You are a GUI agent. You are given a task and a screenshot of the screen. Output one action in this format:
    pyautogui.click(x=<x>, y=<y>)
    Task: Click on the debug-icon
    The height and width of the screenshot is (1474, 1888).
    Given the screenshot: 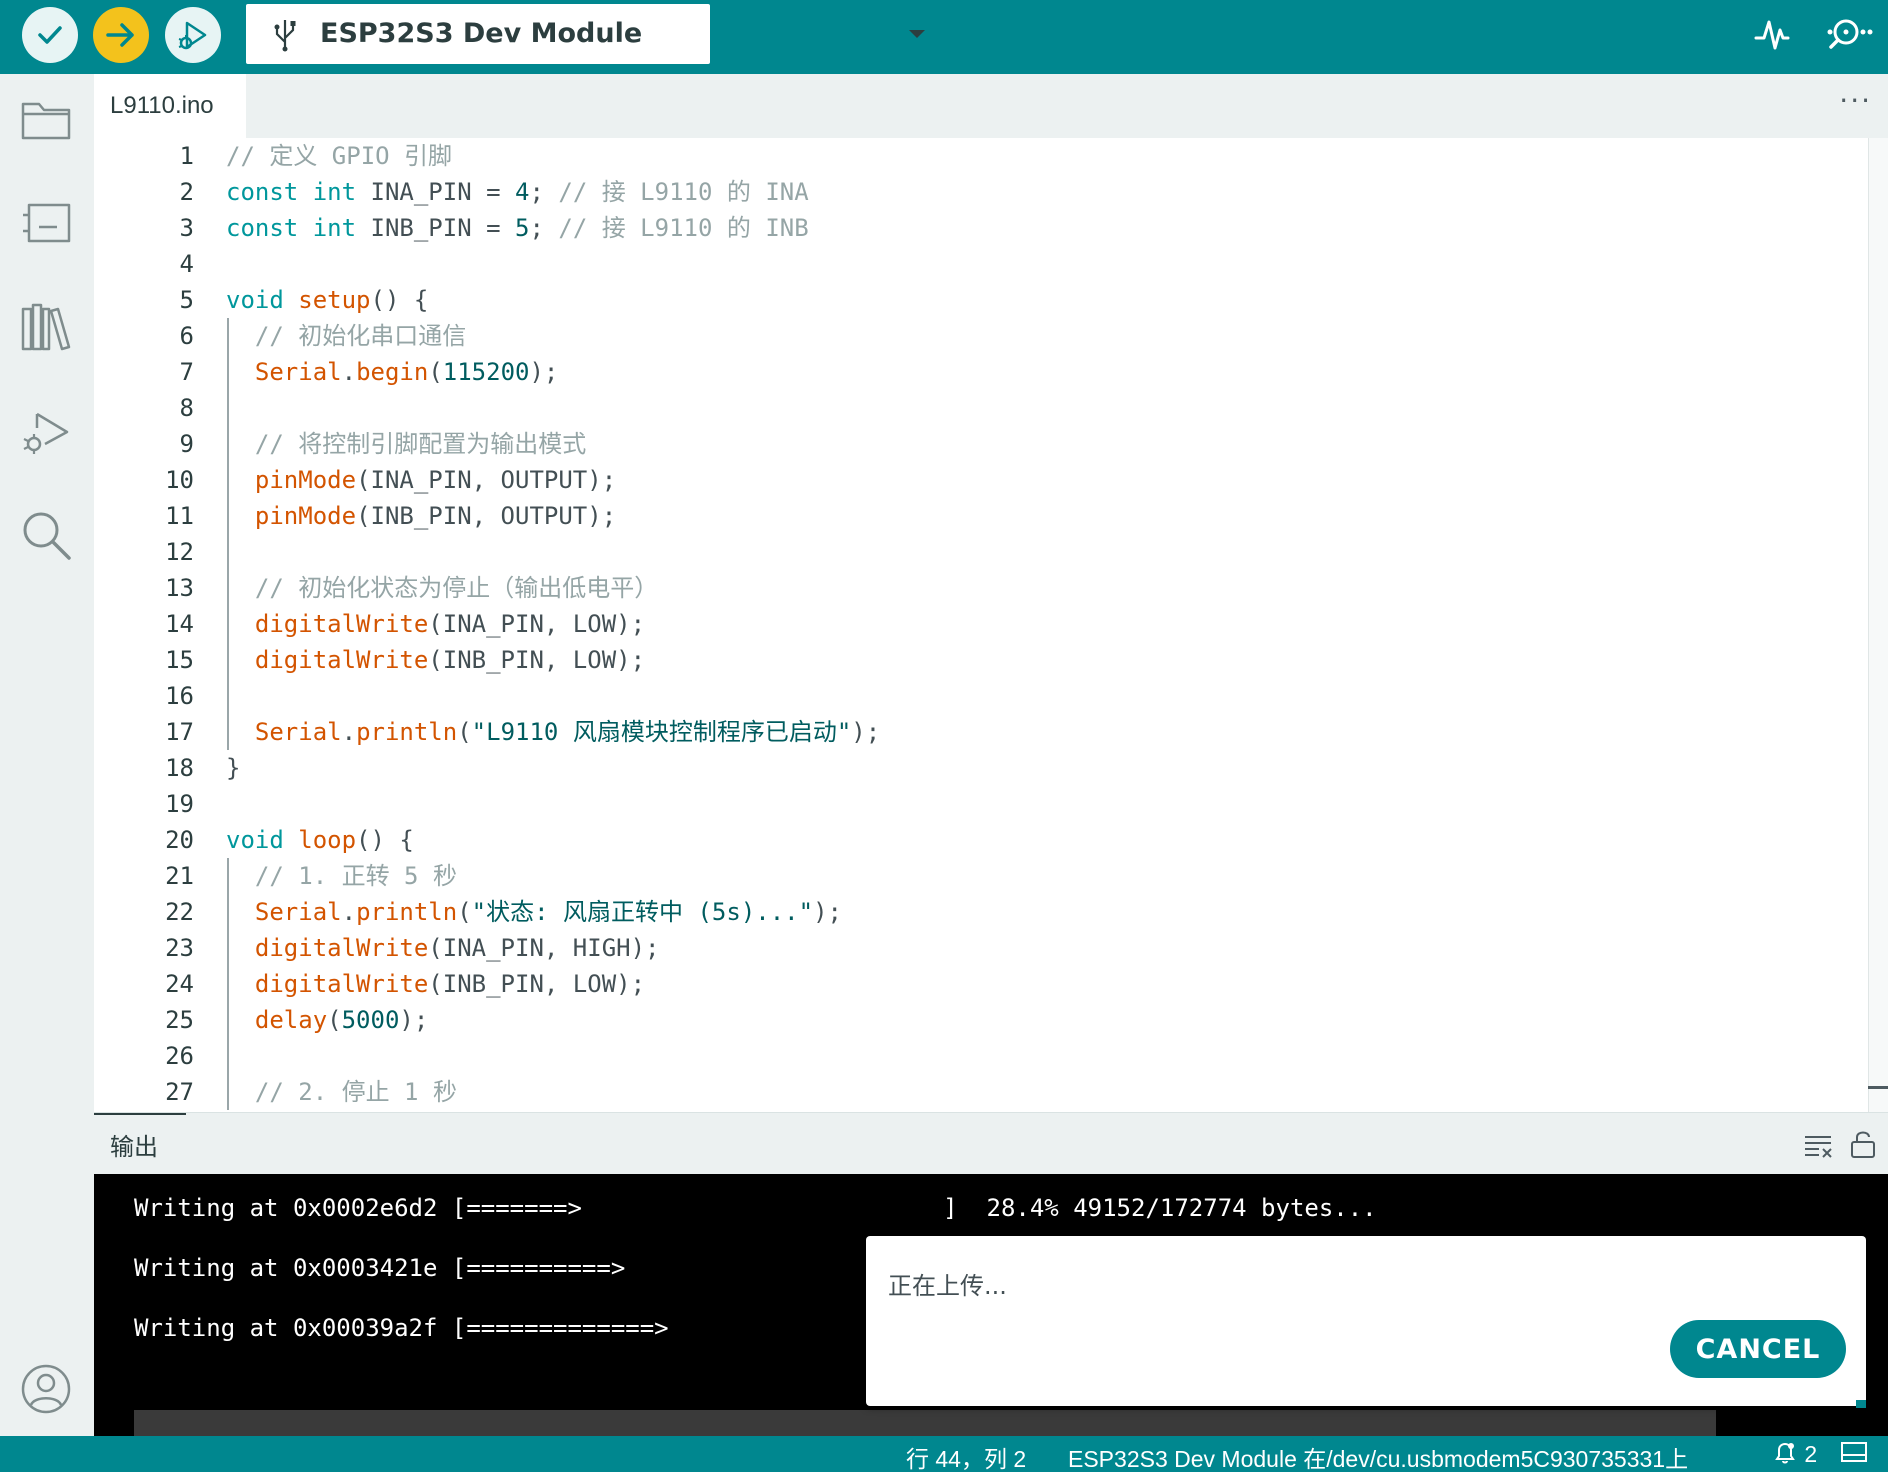 What is the action you would take?
    pyautogui.click(x=192, y=35)
    